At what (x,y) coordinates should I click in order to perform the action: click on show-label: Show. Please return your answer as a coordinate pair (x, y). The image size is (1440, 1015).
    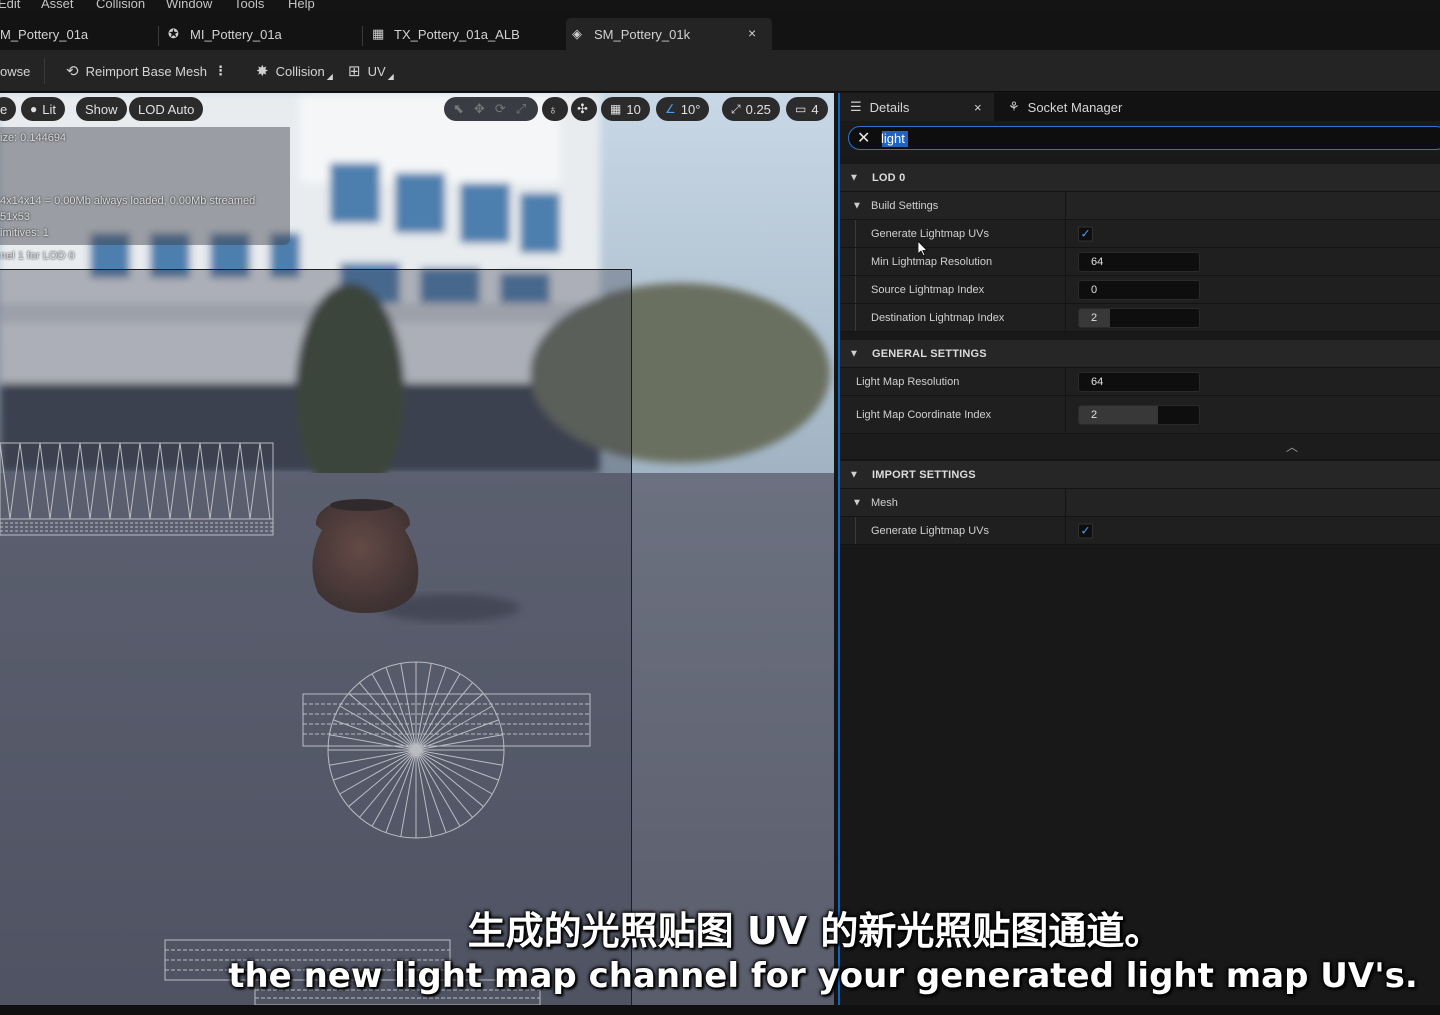
    Looking at the image, I should click on (101, 109).